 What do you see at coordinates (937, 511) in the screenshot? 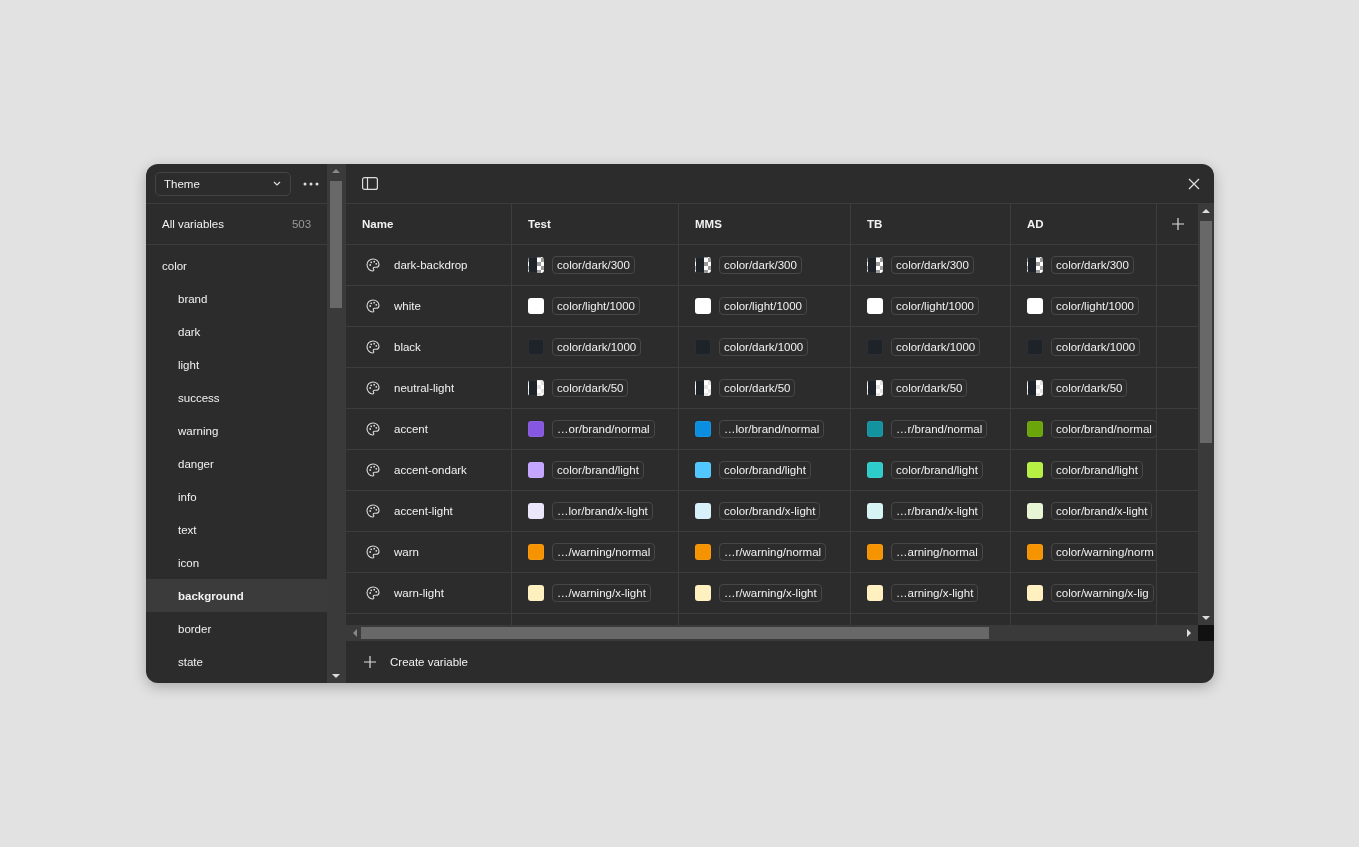
I see `token-reference: …r/brand/x-light` at bounding box center [937, 511].